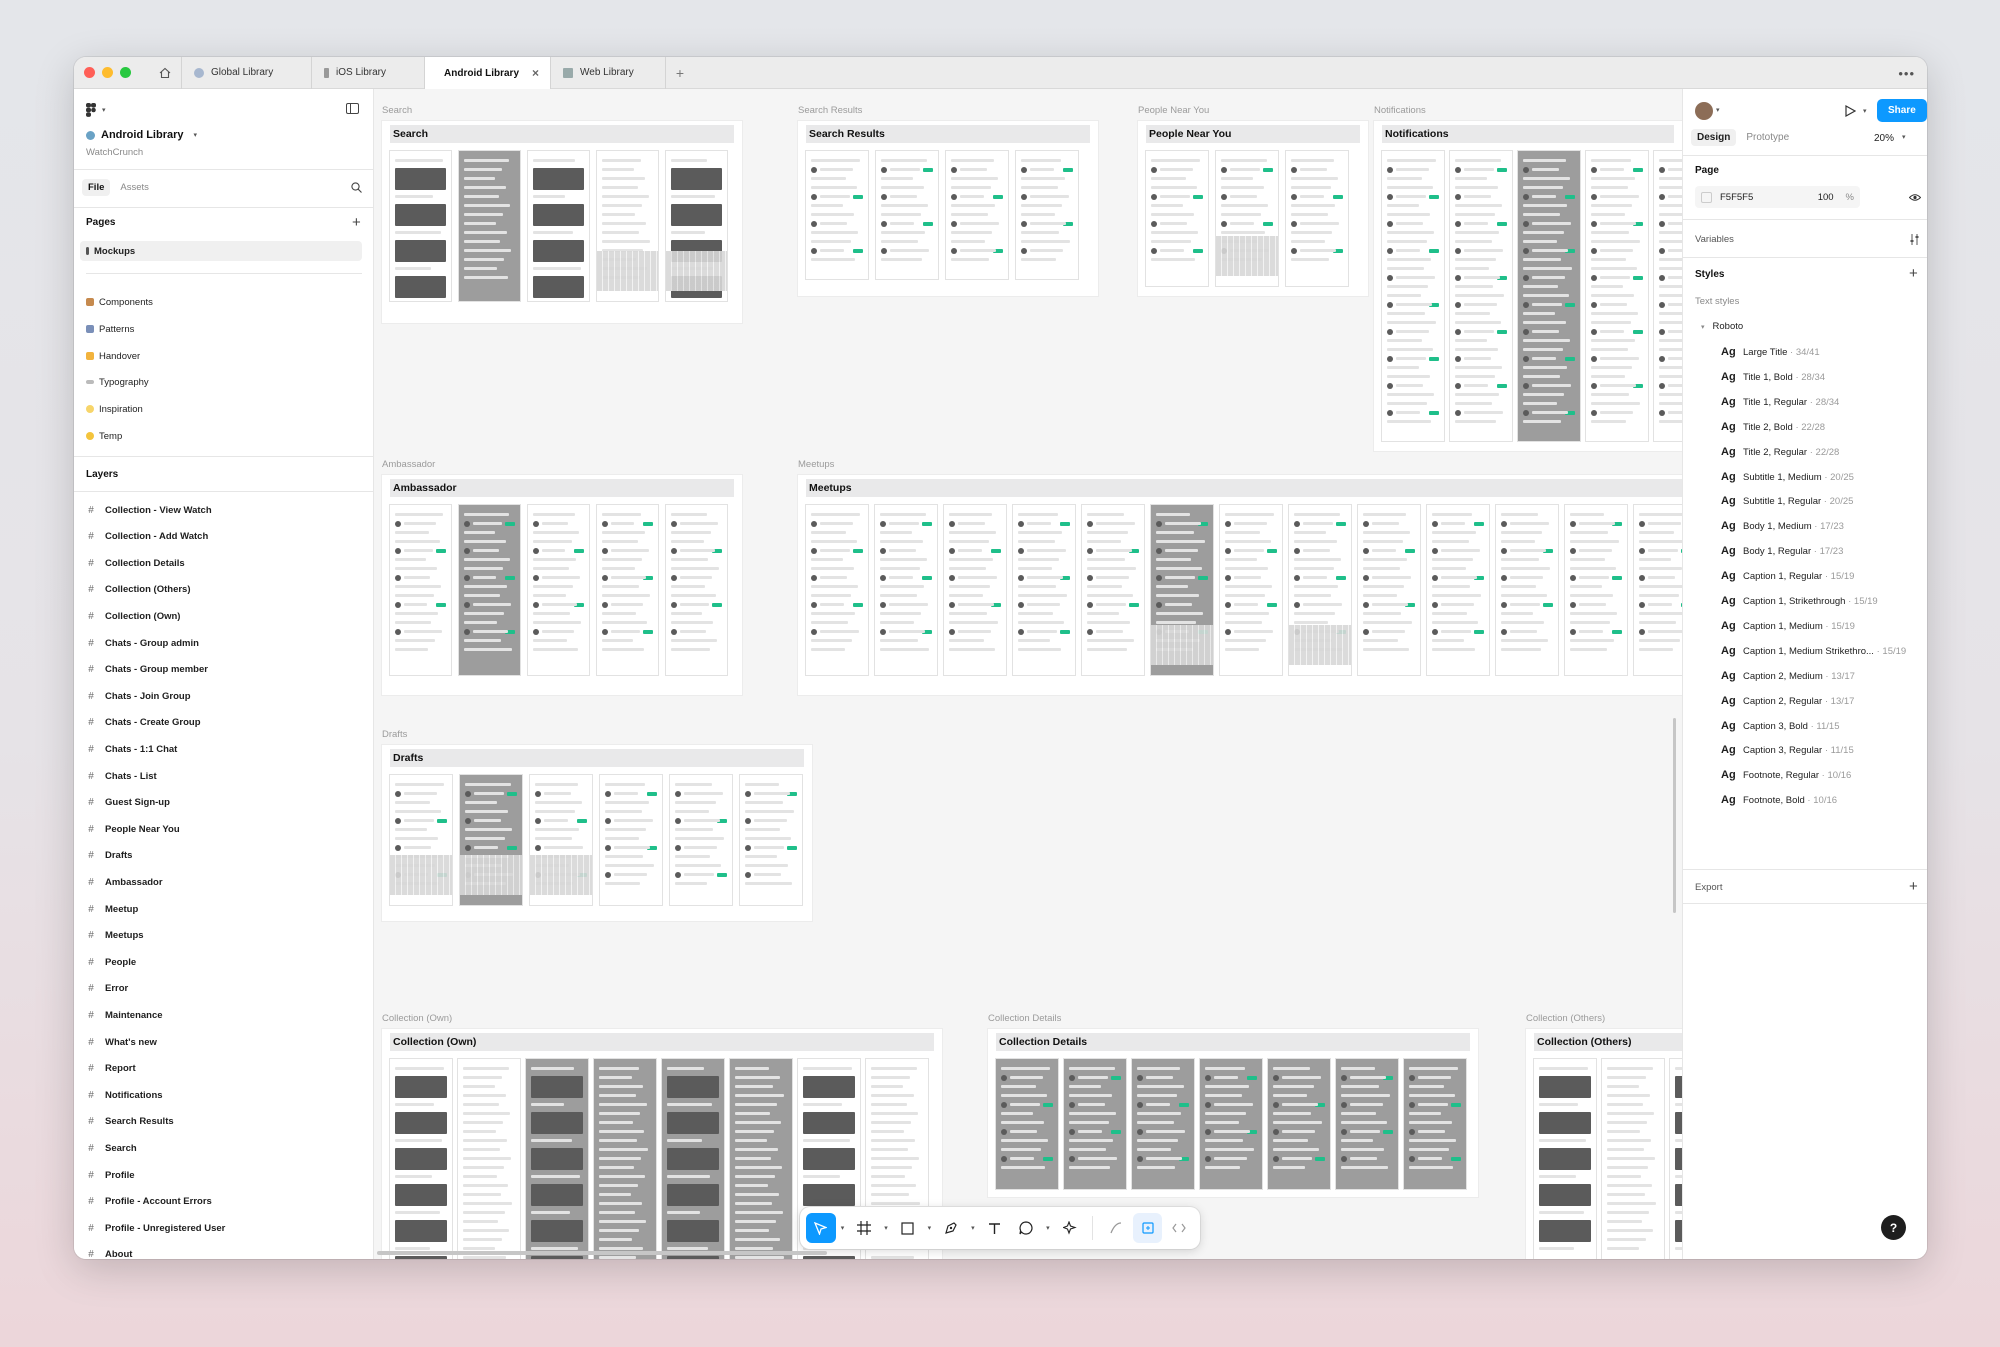 This screenshot has width=2000, height=1347. Describe the element at coordinates (111, 1148) in the screenshot. I see `layer-item: # Search` at that location.